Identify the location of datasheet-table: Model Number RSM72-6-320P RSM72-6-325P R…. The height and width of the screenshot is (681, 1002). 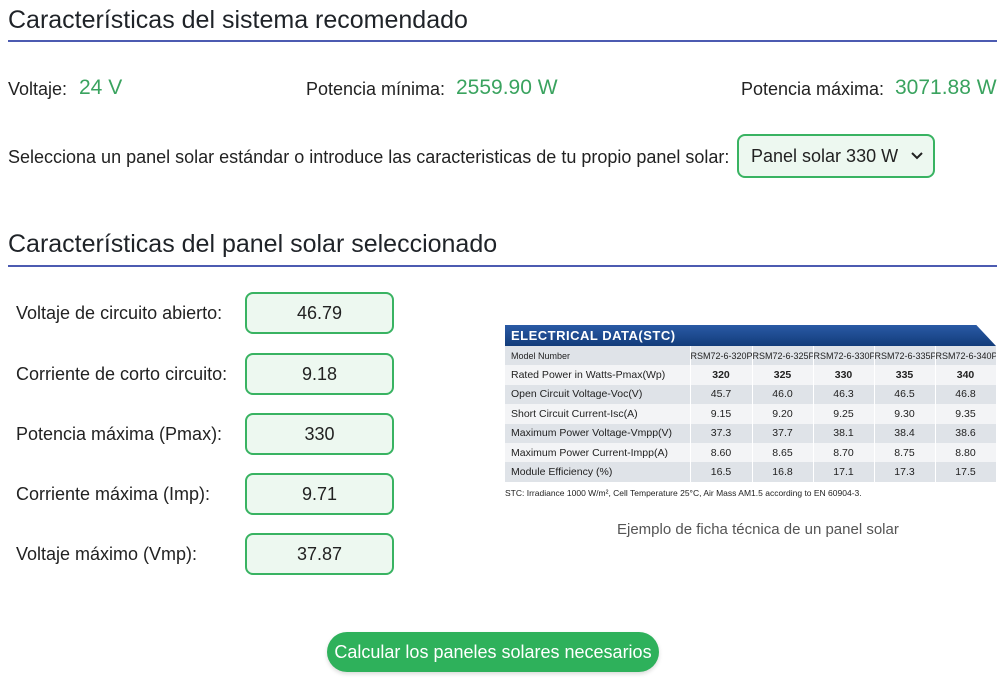
(751, 414).